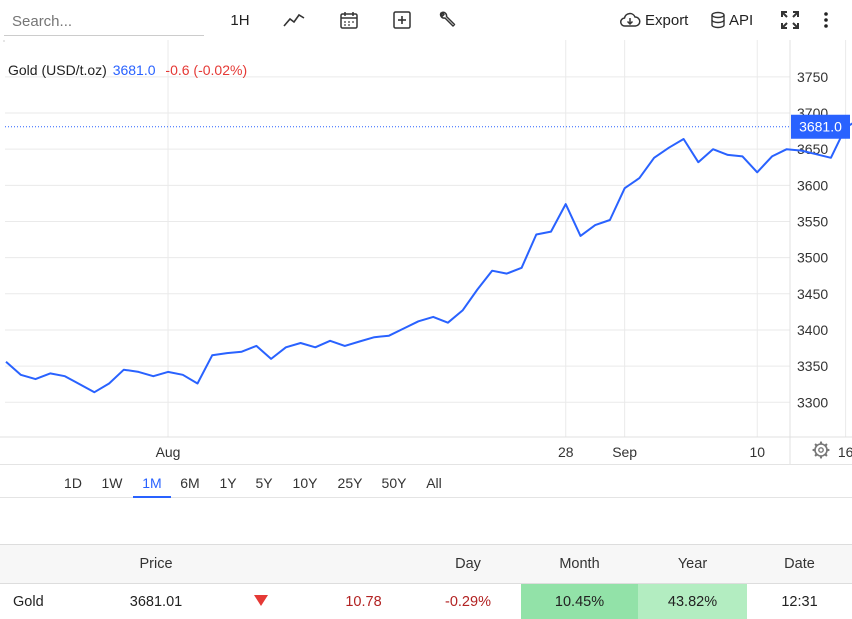 This screenshot has width=852, height=619. I want to click on range-25y: 25Y, so click(350, 481).